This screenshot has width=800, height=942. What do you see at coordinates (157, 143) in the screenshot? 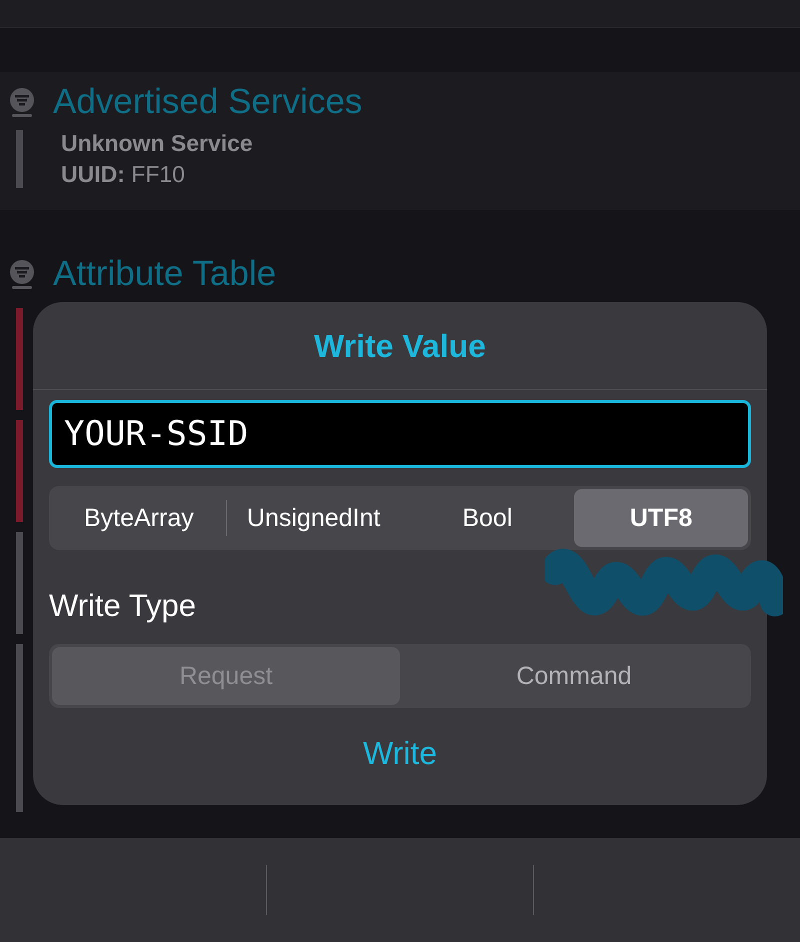
I see `service-name: Unknown Service` at bounding box center [157, 143].